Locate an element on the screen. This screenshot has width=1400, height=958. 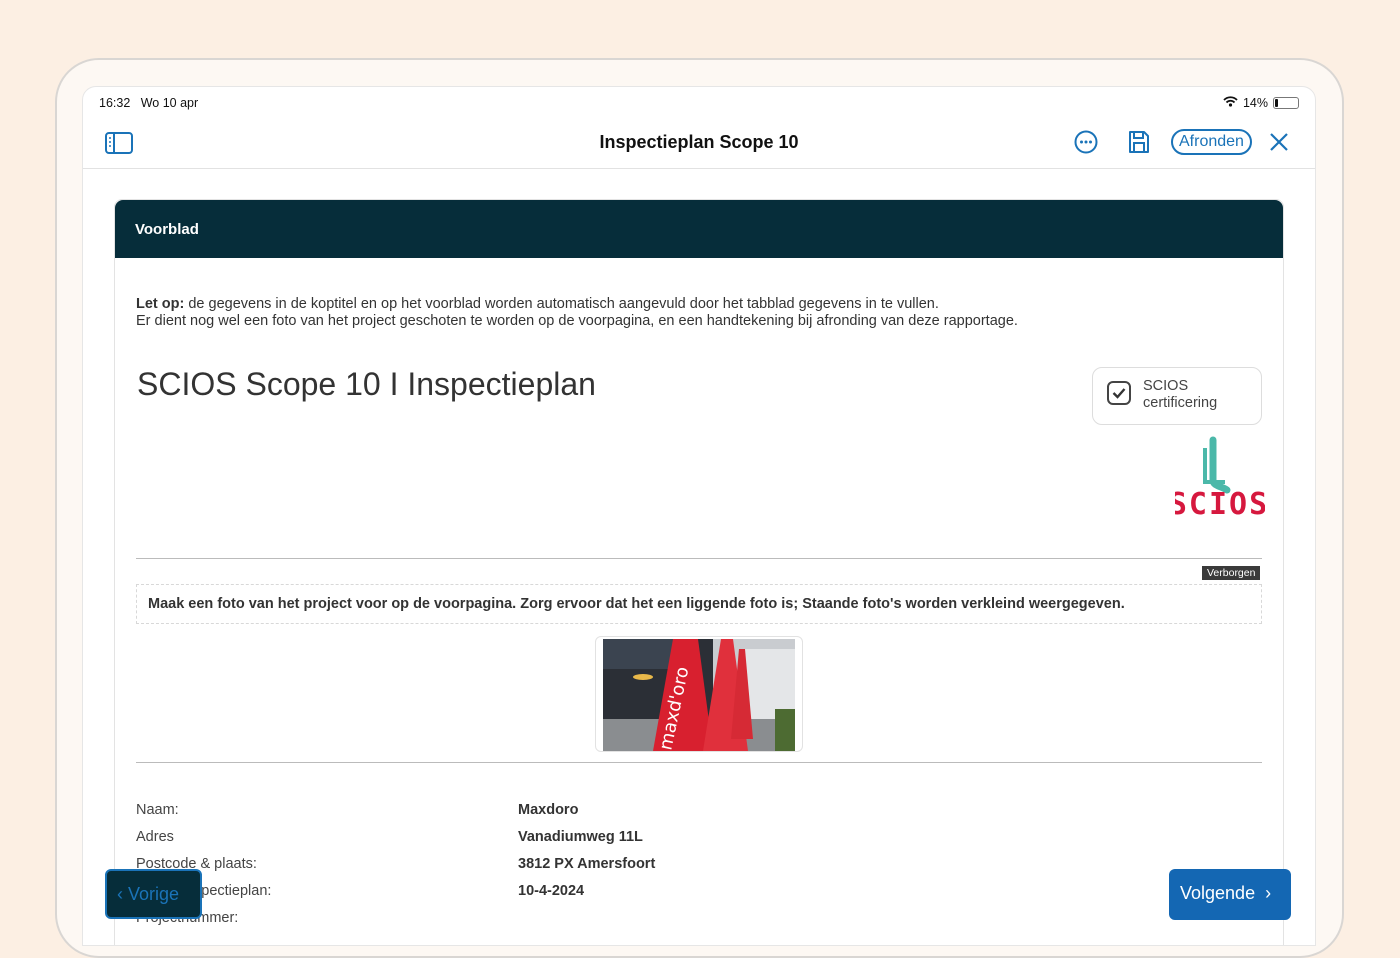
field-value: Maxdoro is located at coordinates (548, 810).